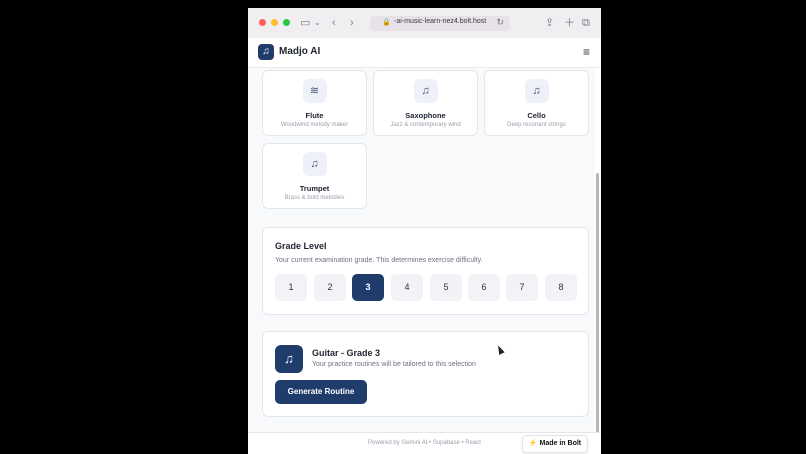 This screenshot has width=806, height=454. I want to click on instrument-card-saxophone: ♫ Saxophone Jazz & contemporary wind, so click(425, 103).